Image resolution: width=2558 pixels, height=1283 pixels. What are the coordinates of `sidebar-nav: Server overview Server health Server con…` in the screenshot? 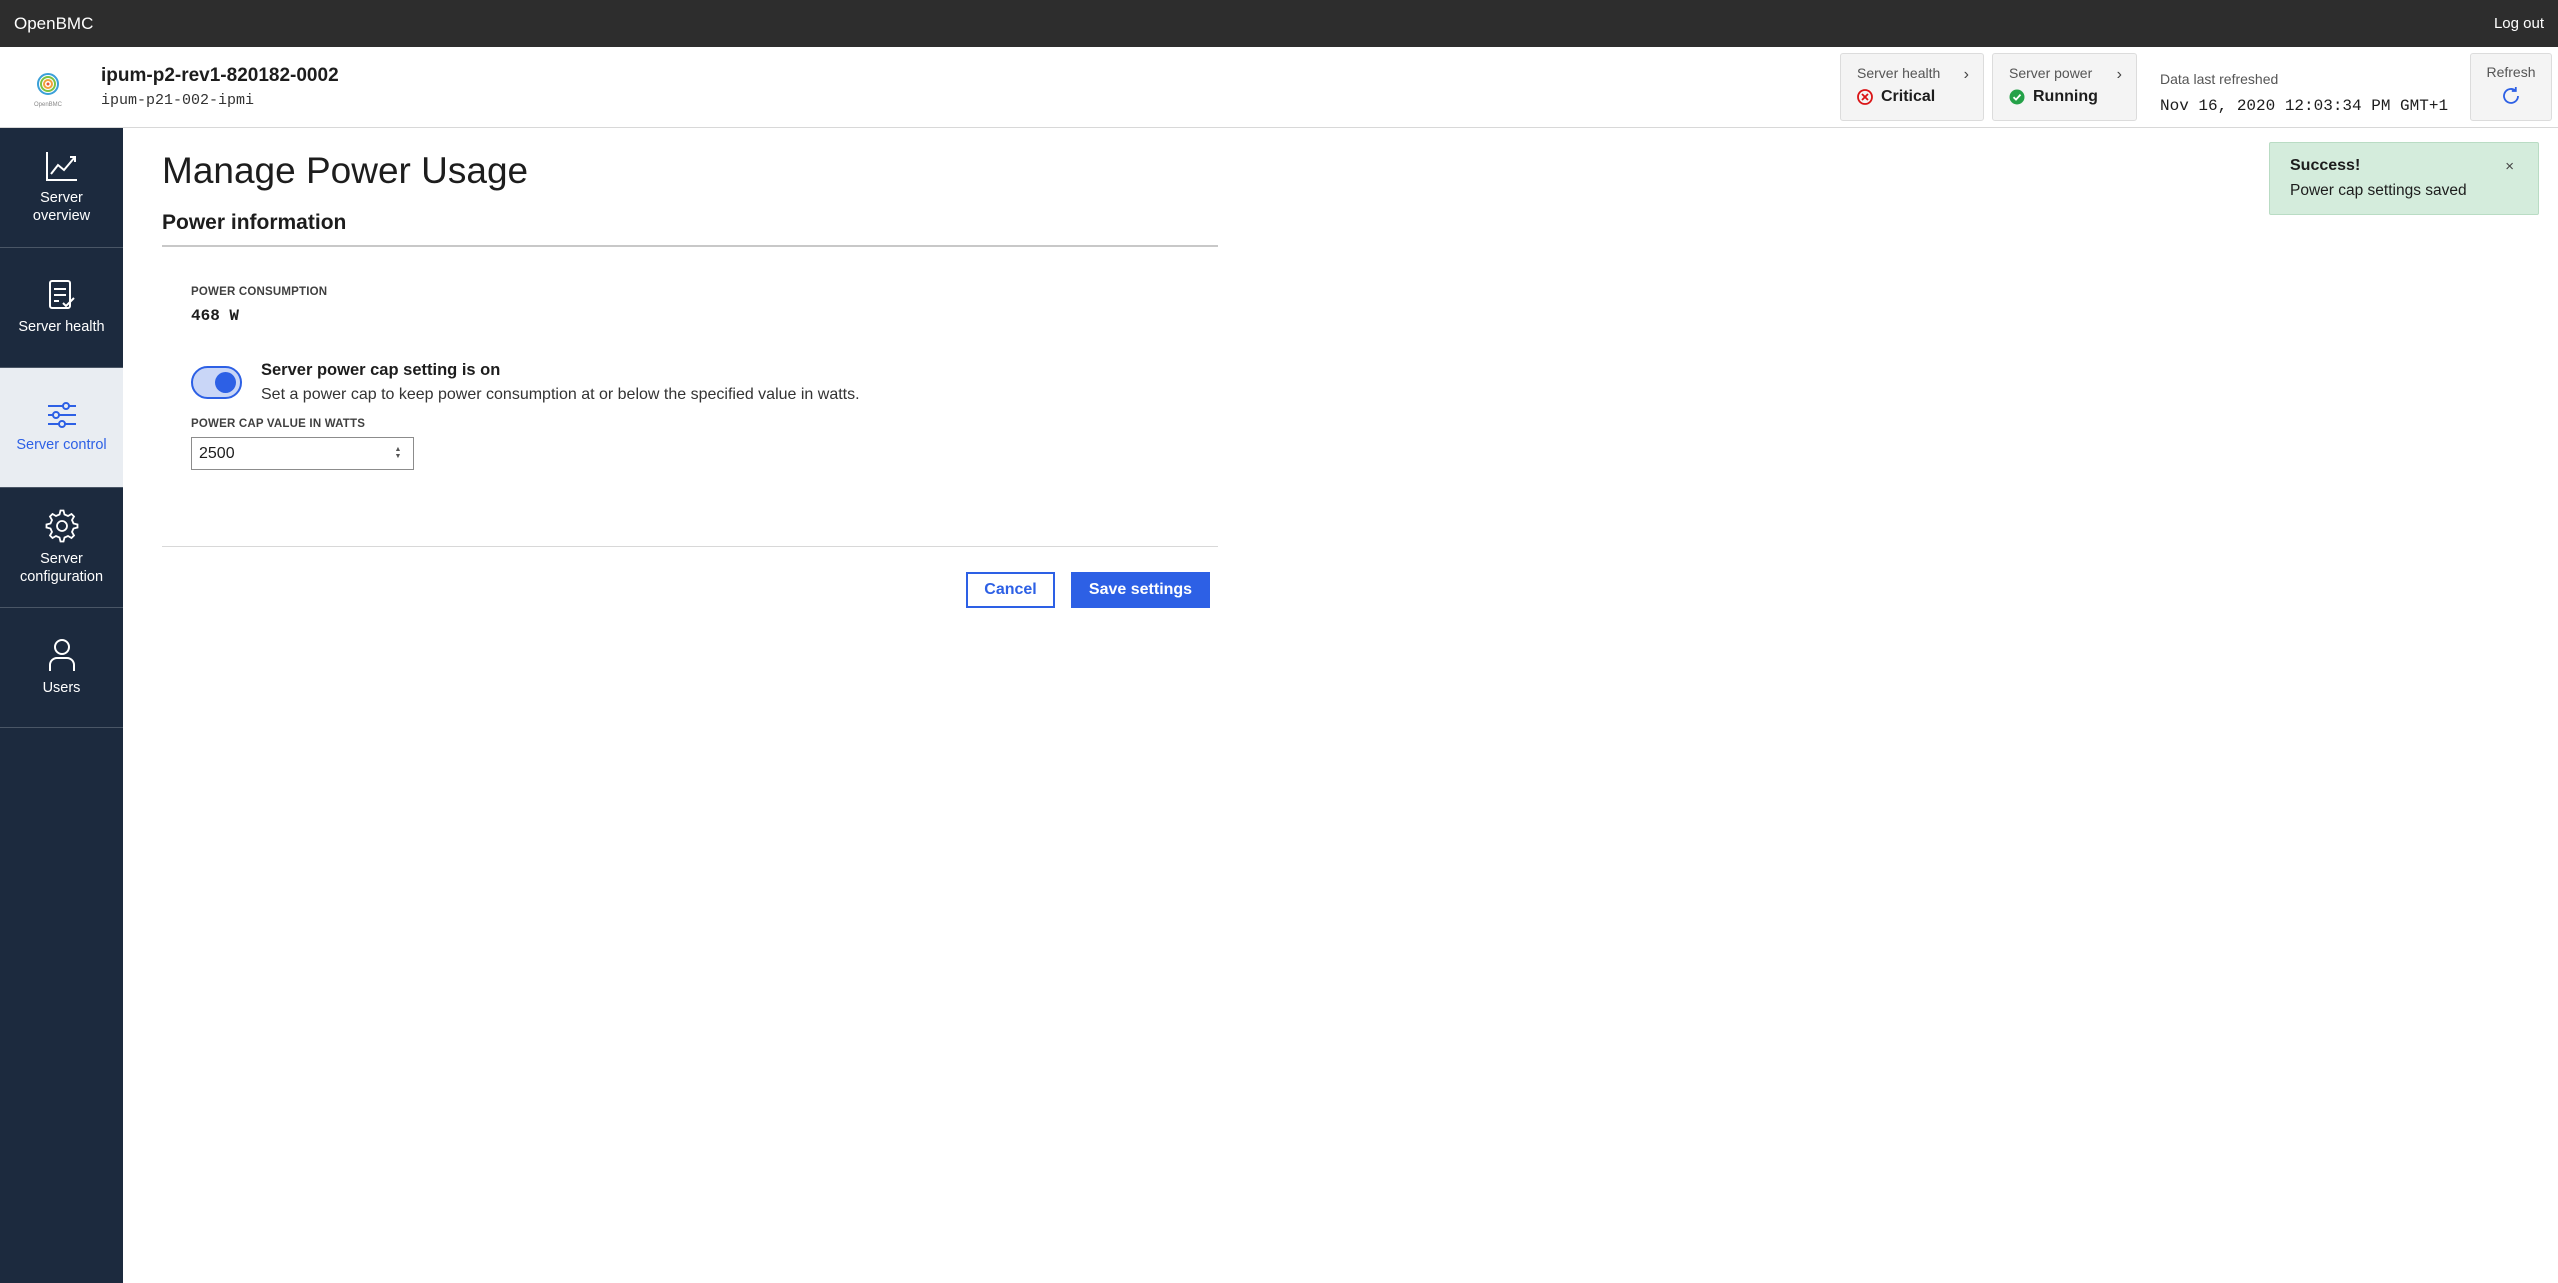 It's located at (61, 705).